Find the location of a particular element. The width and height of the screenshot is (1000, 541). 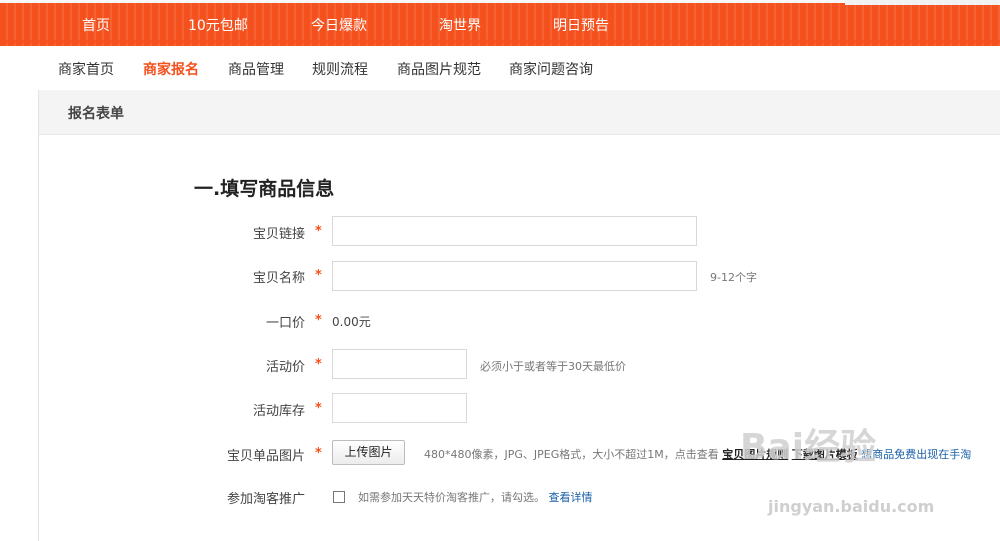

stock-input is located at coordinates (399, 408).